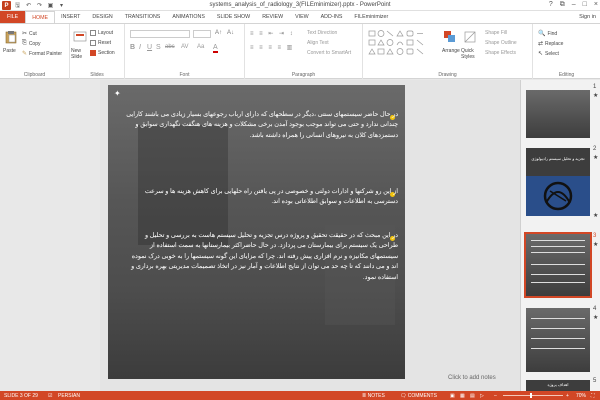  What do you see at coordinates (332, 17) in the screenshot?
I see `tab-add-ins: ADD-INS` at bounding box center [332, 17].